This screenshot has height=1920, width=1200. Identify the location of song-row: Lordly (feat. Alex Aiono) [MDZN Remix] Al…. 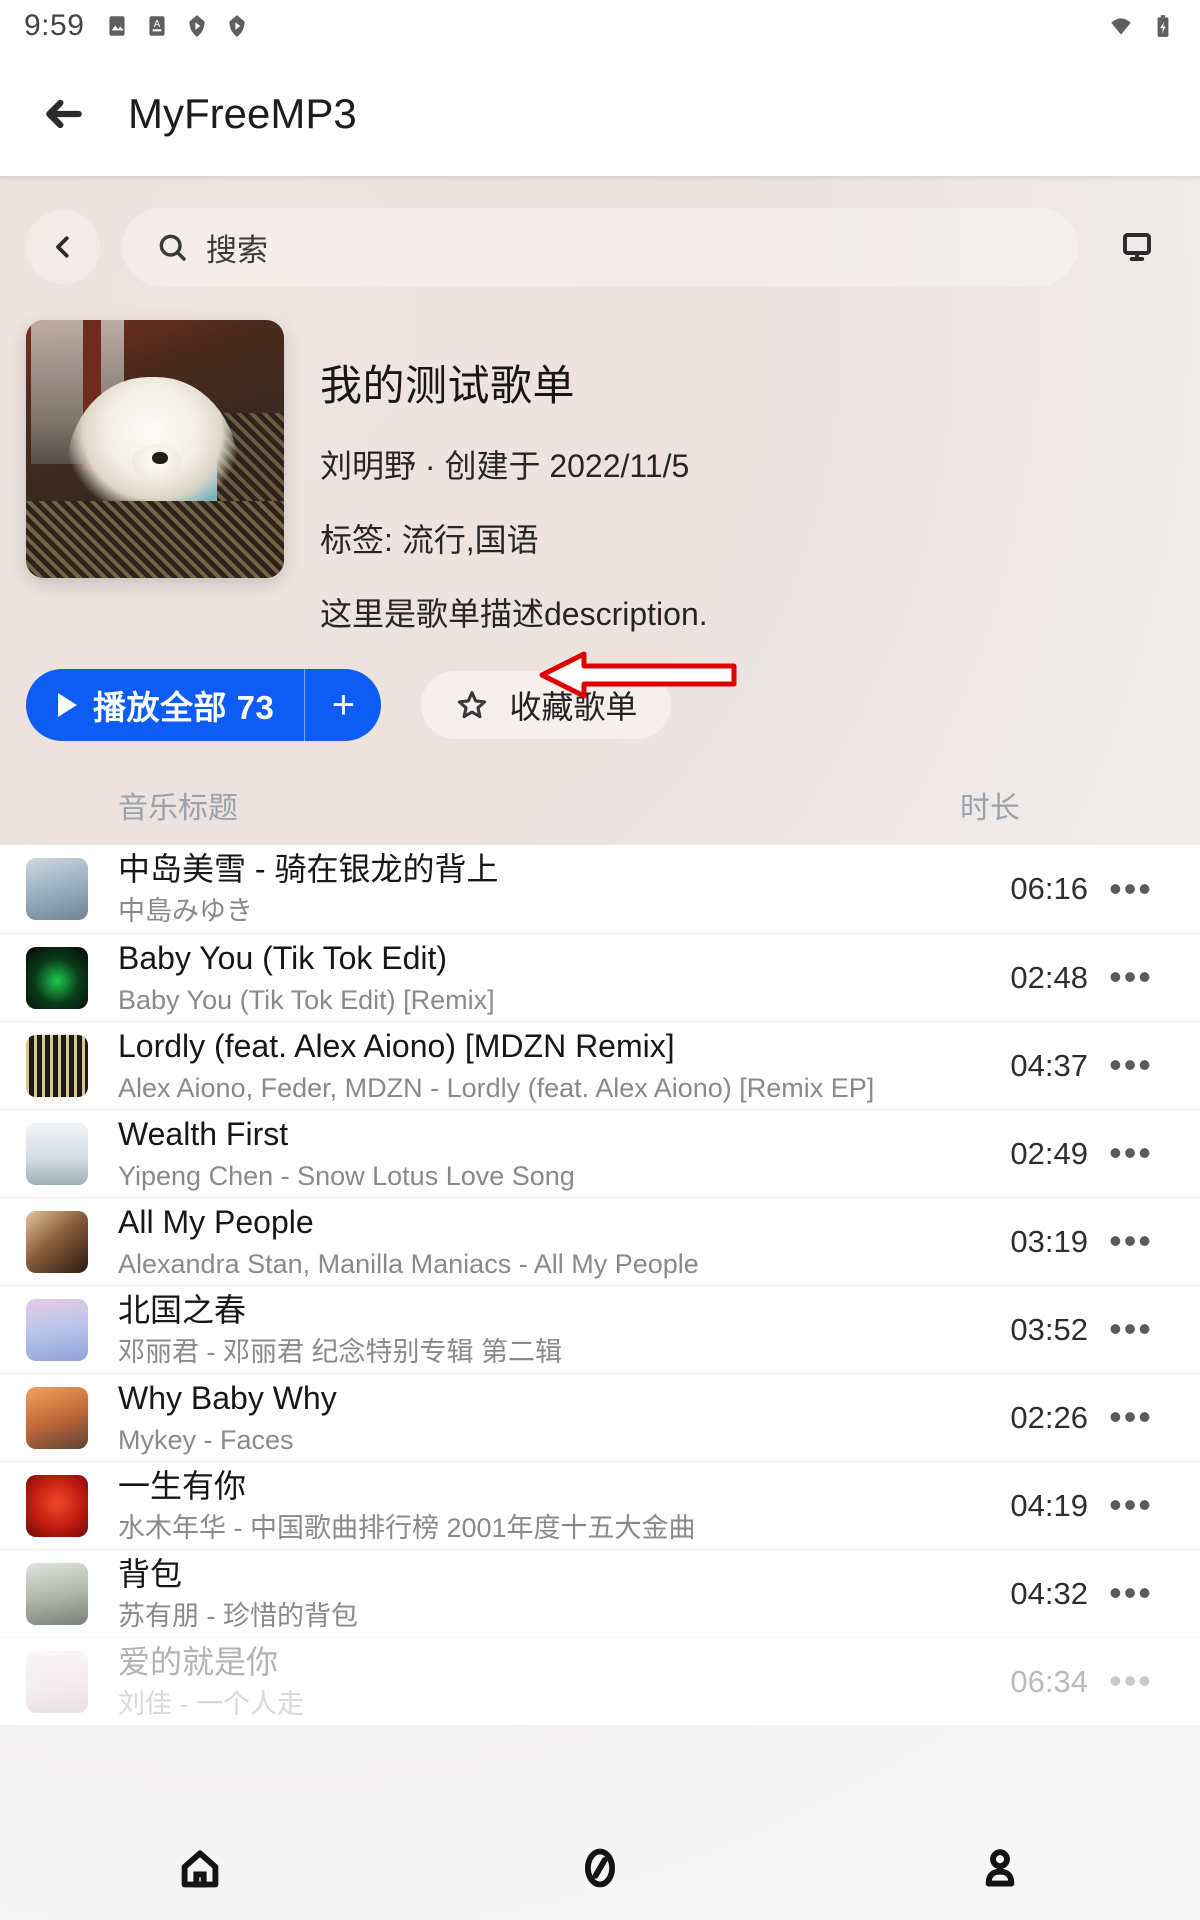
(600, 1065).